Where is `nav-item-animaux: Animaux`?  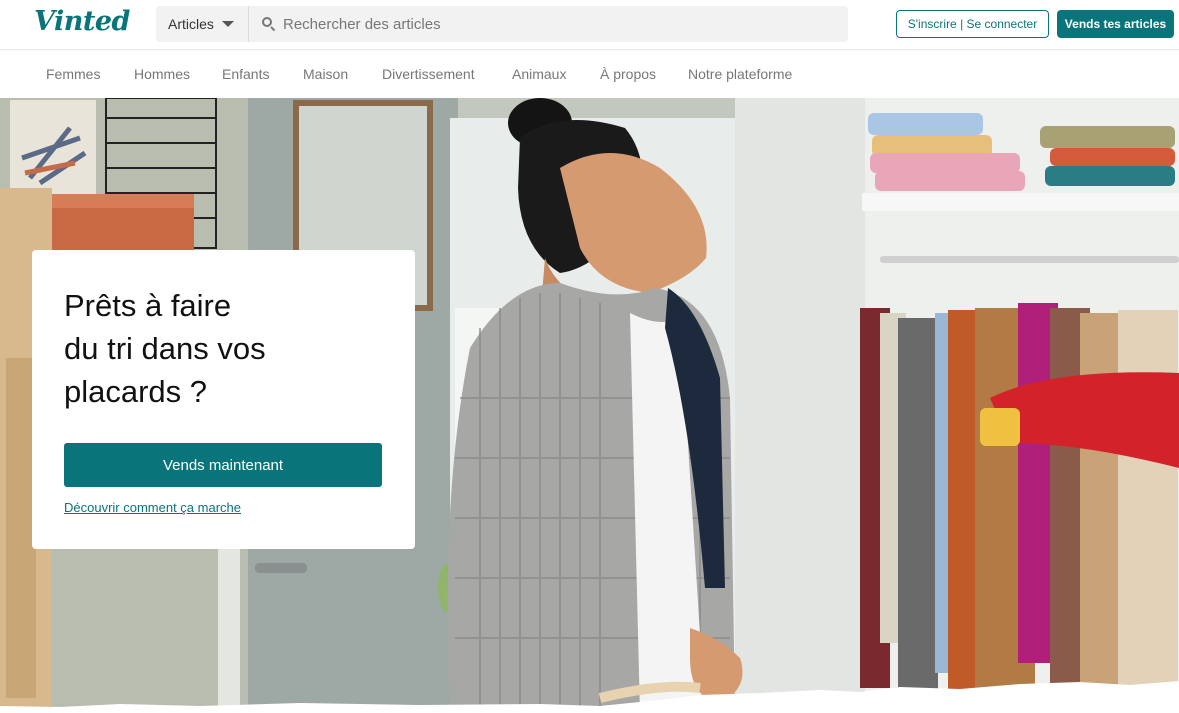 nav-item-animaux: Animaux is located at coordinates (539, 74).